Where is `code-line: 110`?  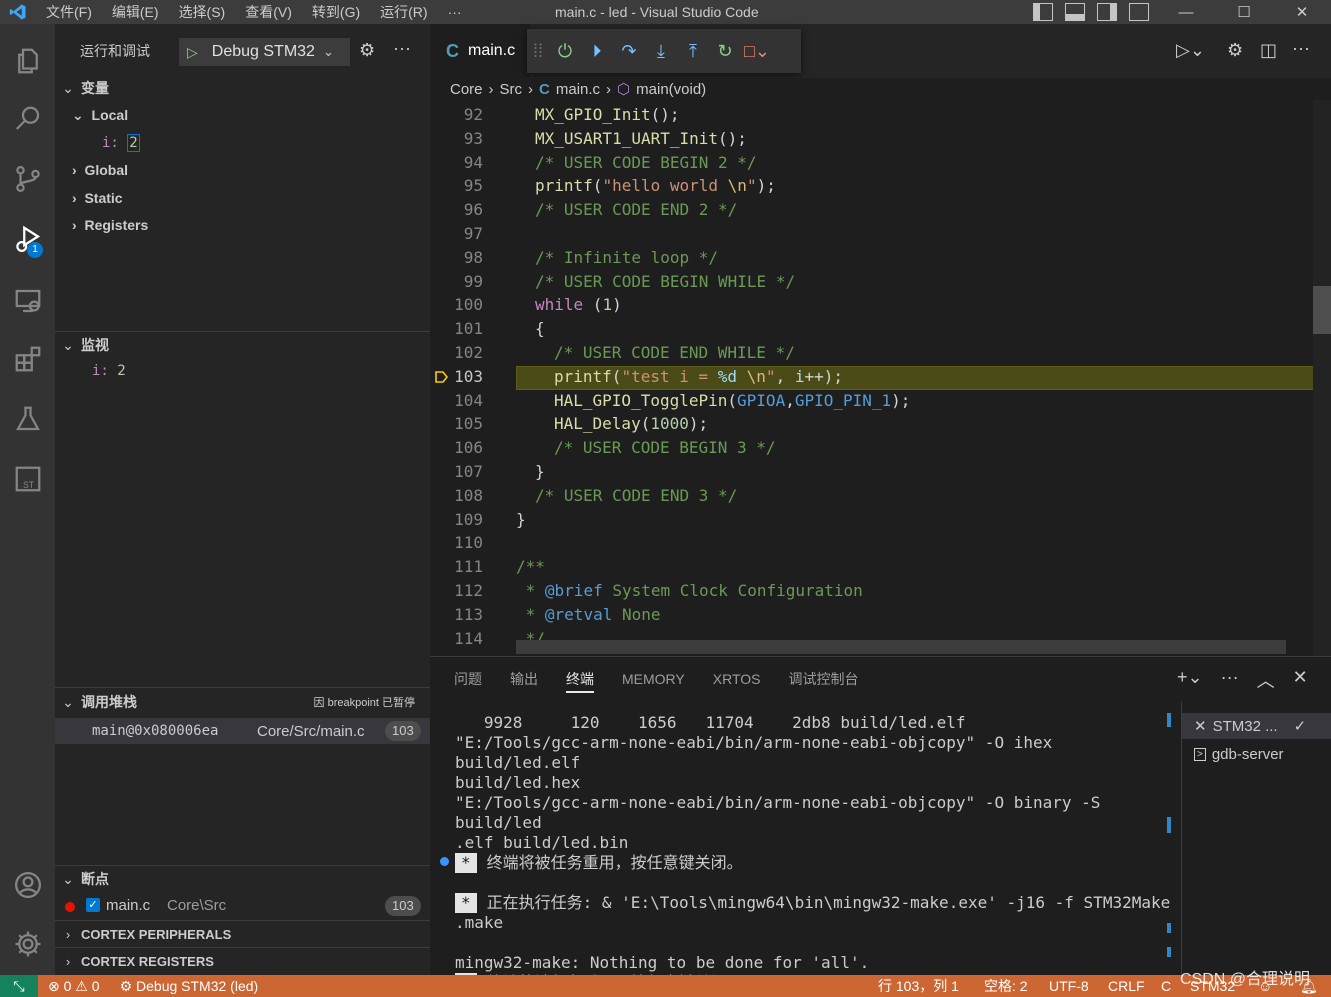 code-line: 110 is located at coordinates (880, 543).